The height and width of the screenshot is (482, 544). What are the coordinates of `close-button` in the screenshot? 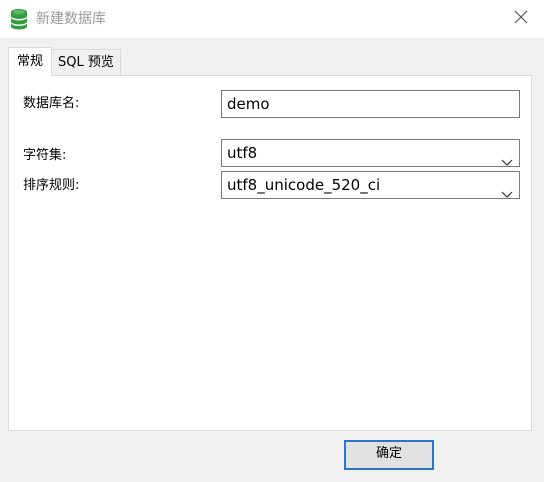 It's located at (521, 19).